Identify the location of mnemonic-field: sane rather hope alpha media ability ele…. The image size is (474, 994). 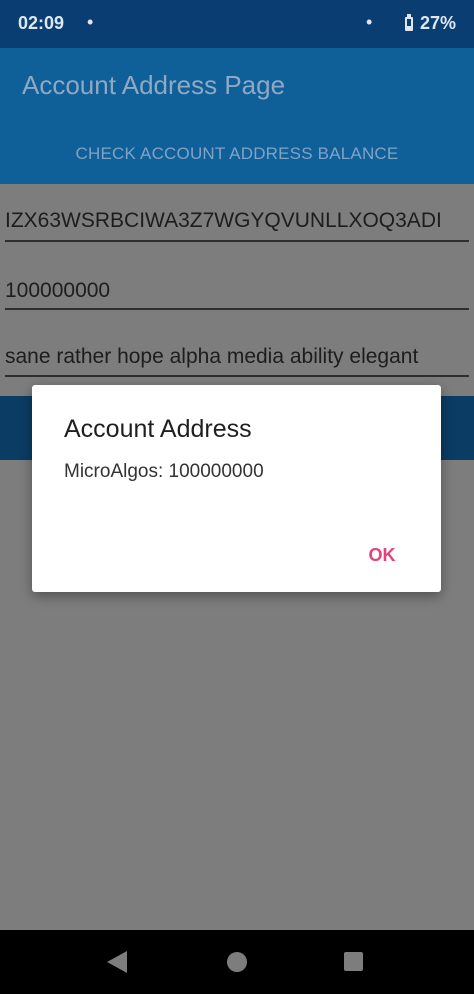
(237, 357).